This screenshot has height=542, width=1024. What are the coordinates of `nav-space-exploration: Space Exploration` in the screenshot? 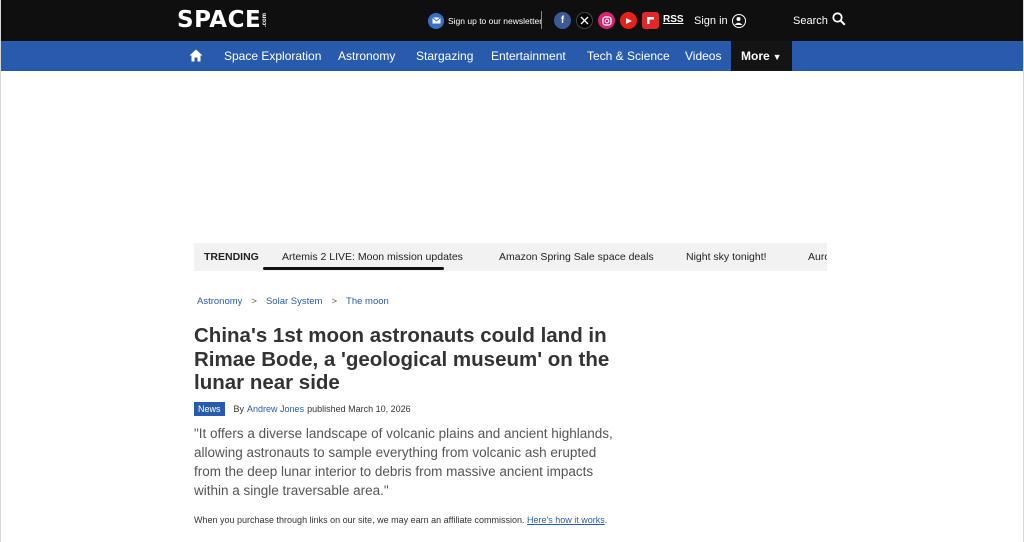 It's located at (272, 56).